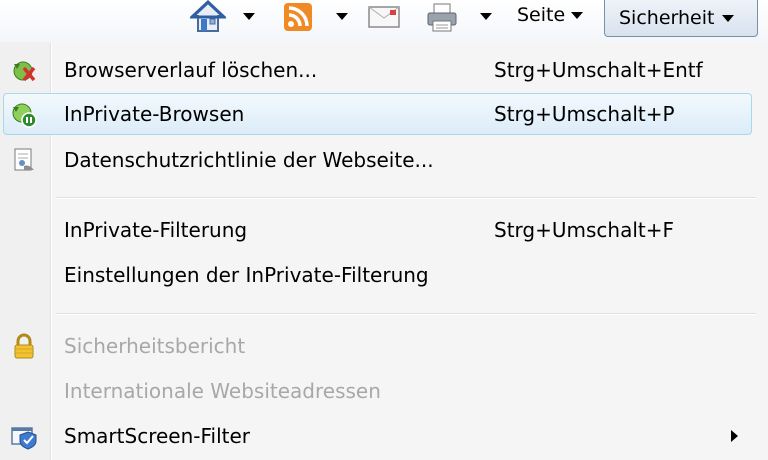 The height and width of the screenshot is (460, 768). What do you see at coordinates (384, 436) in the screenshot?
I see `menu-item-smartscreen-filter: SmartScreen-Filter` at bounding box center [384, 436].